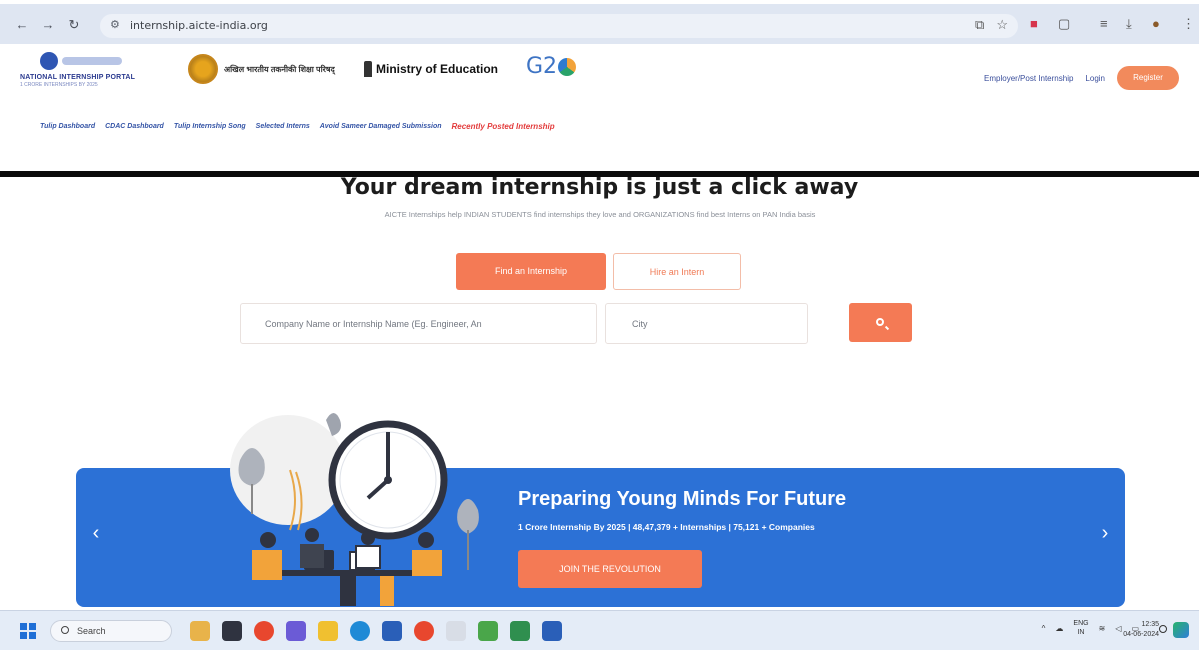 Image resolution: width=1199 pixels, height=650 pixels. Describe the element at coordinates (1028, 78) in the screenshot. I see `employer-link: Employer/Post Internship` at that location.